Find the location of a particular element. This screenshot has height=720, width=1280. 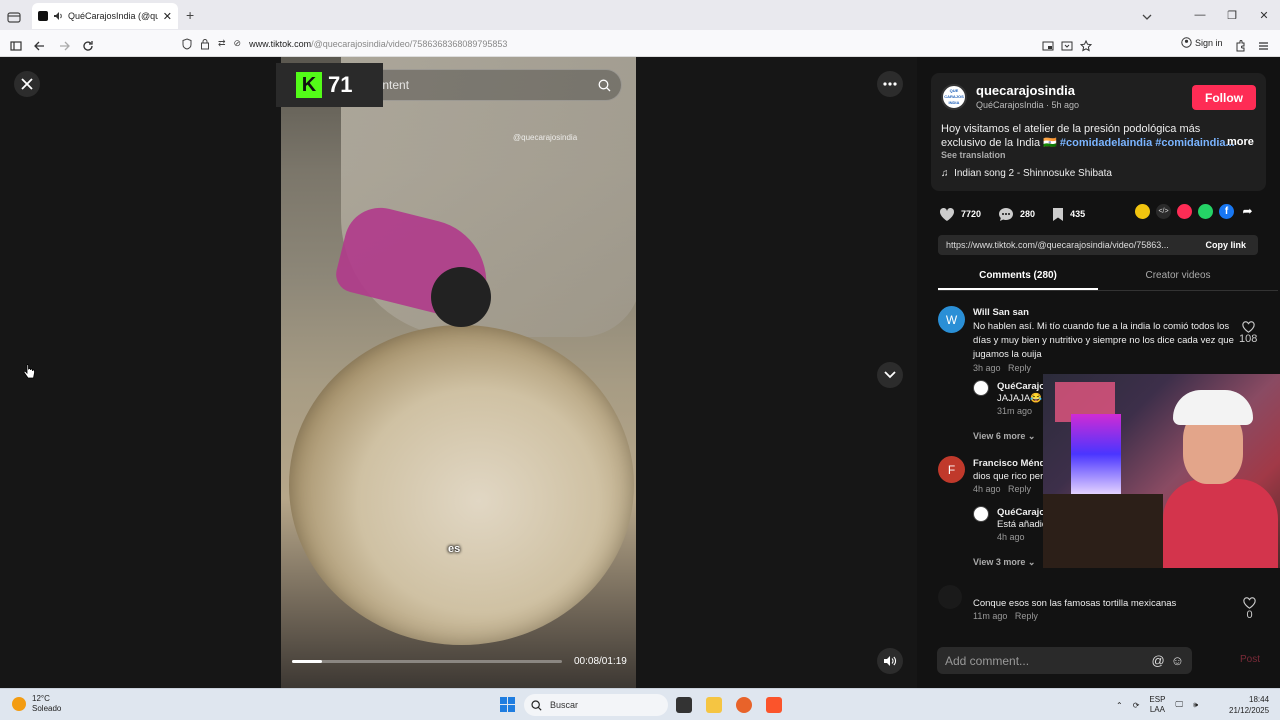

commenter-avatar: F is located at coordinates (951, 469).